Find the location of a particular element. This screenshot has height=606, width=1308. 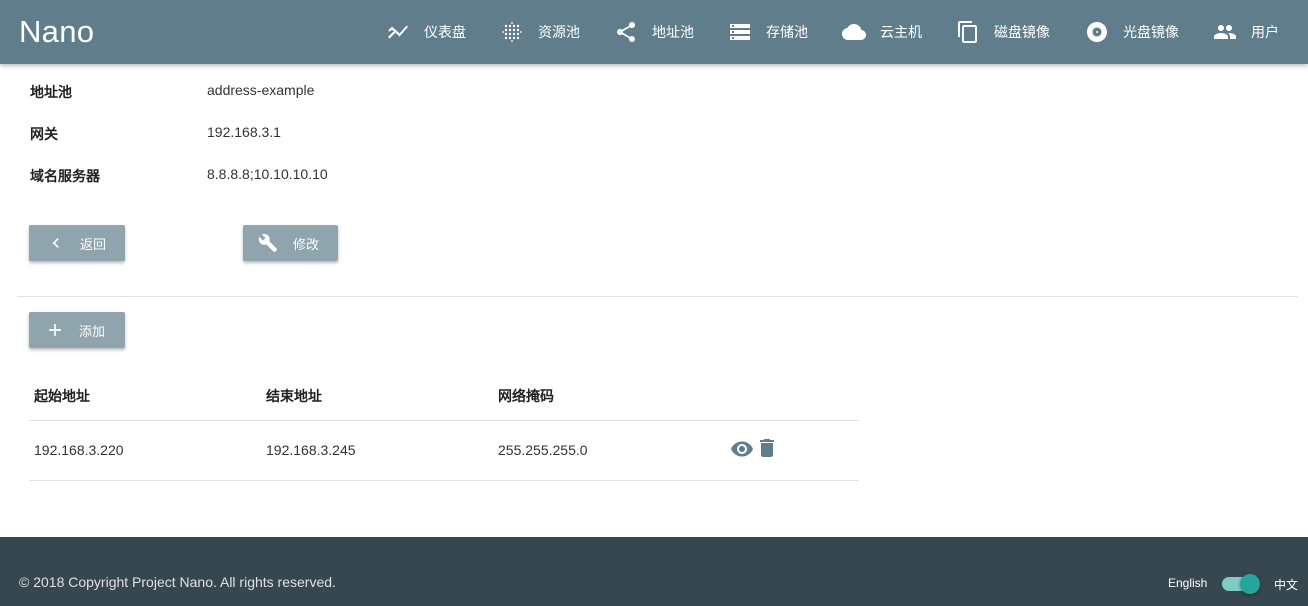

nav-label: 地址池 is located at coordinates (673, 33).